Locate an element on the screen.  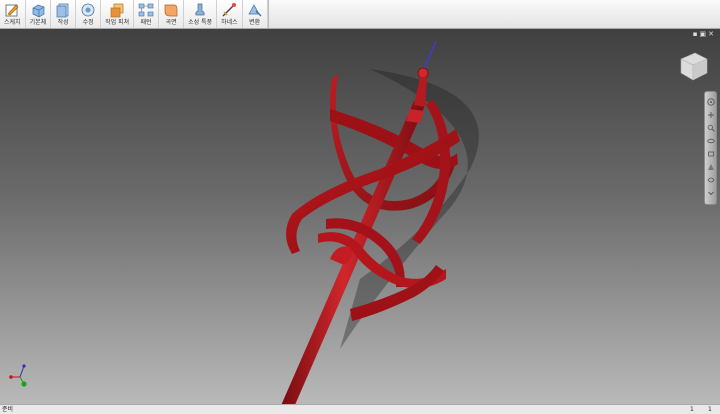
viewcube-icon is located at coordinates (692, 66).